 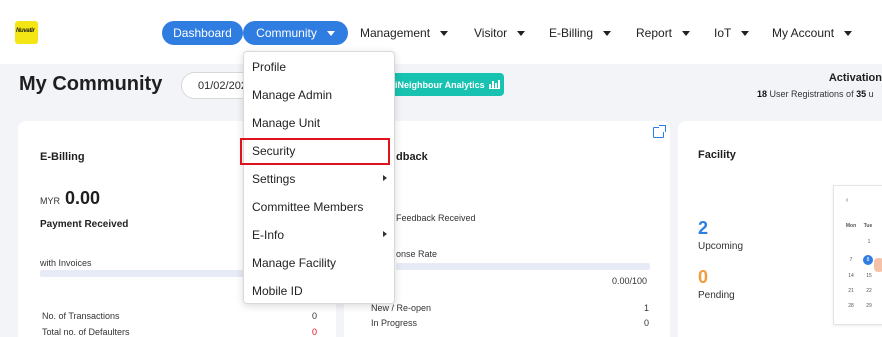 What do you see at coordinates (315, 151) in the screenshot?
I see `security-highlight-box` at bounding box center [315, 151].